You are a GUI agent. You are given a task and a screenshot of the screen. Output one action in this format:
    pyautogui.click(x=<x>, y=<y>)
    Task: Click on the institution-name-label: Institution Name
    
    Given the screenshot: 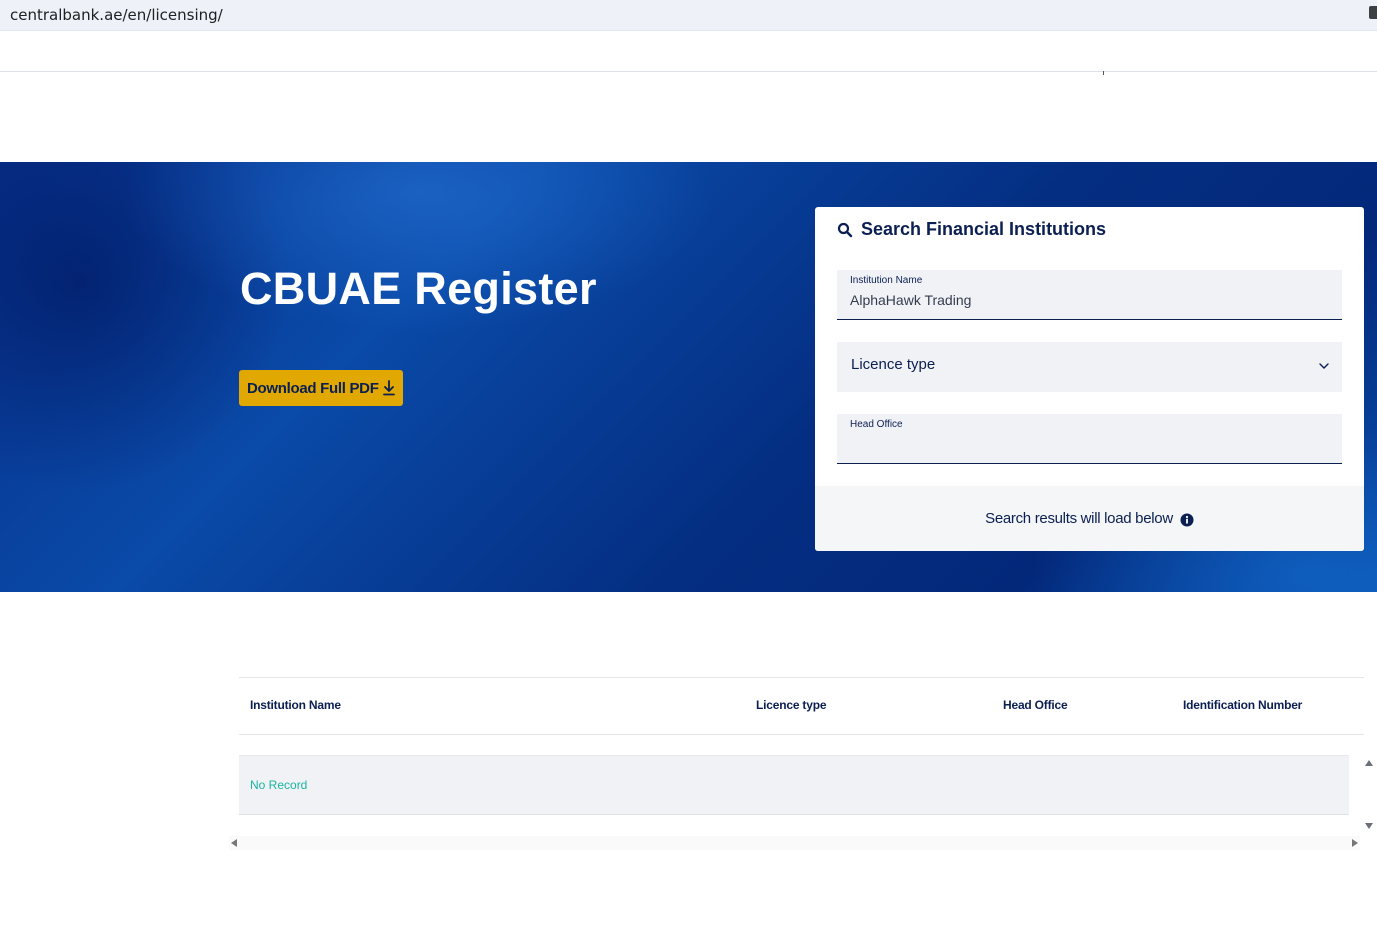 What is the action you would take?
    pyautogui.click(x=886, y=280)
    